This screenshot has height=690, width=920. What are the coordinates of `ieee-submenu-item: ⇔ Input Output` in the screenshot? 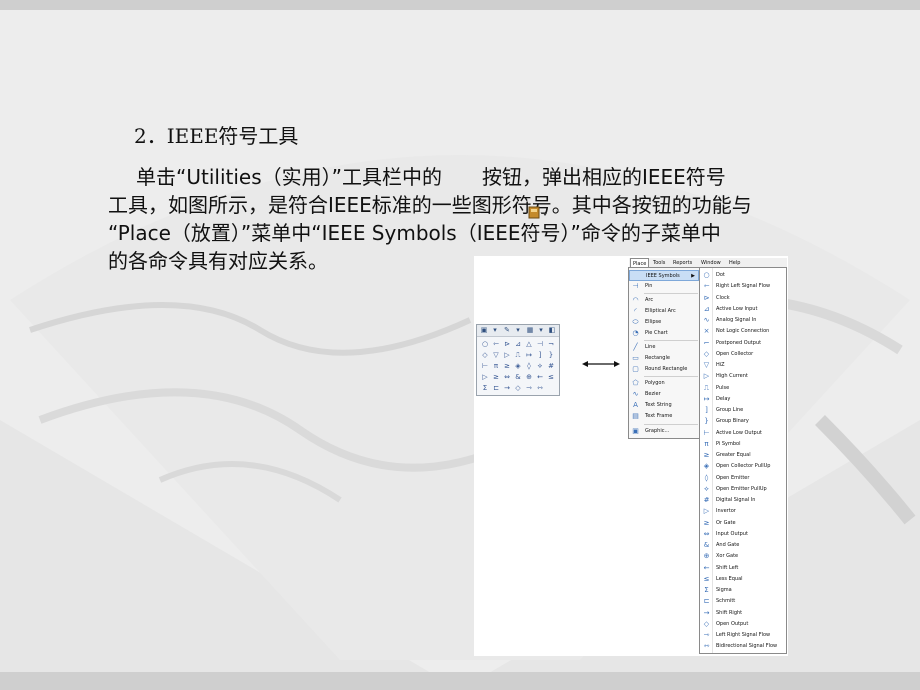 It's located at (743, 534).